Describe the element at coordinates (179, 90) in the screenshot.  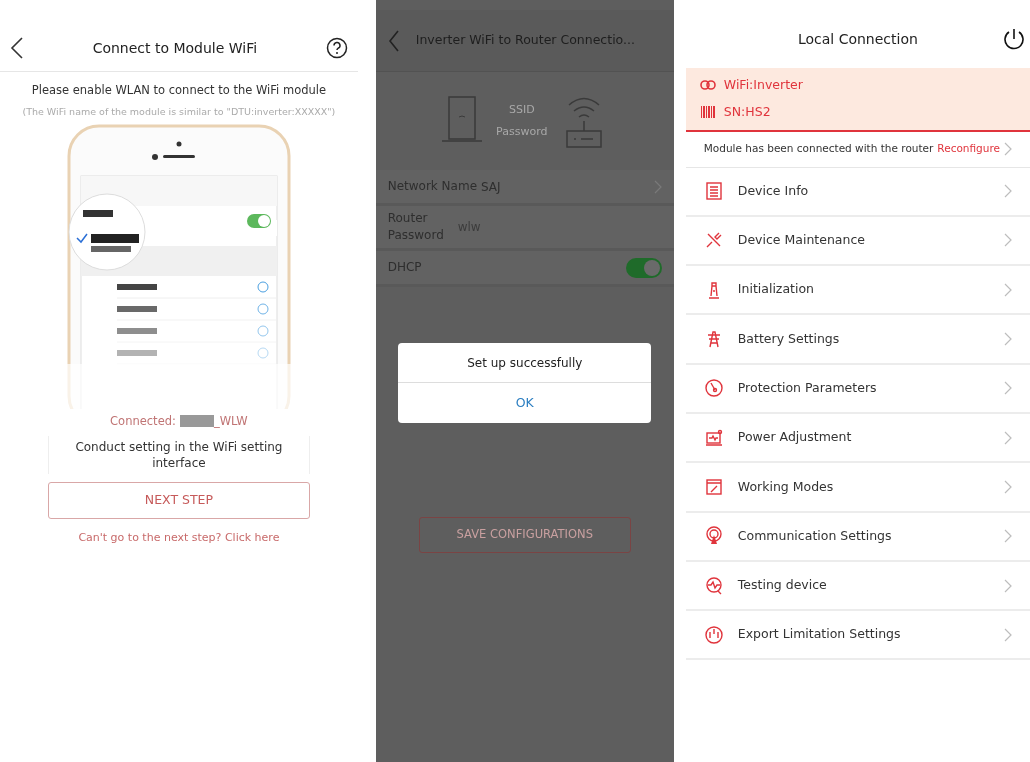
I see `instruction-text: Please enable WLAN to connect to the WiFi module` at that location.